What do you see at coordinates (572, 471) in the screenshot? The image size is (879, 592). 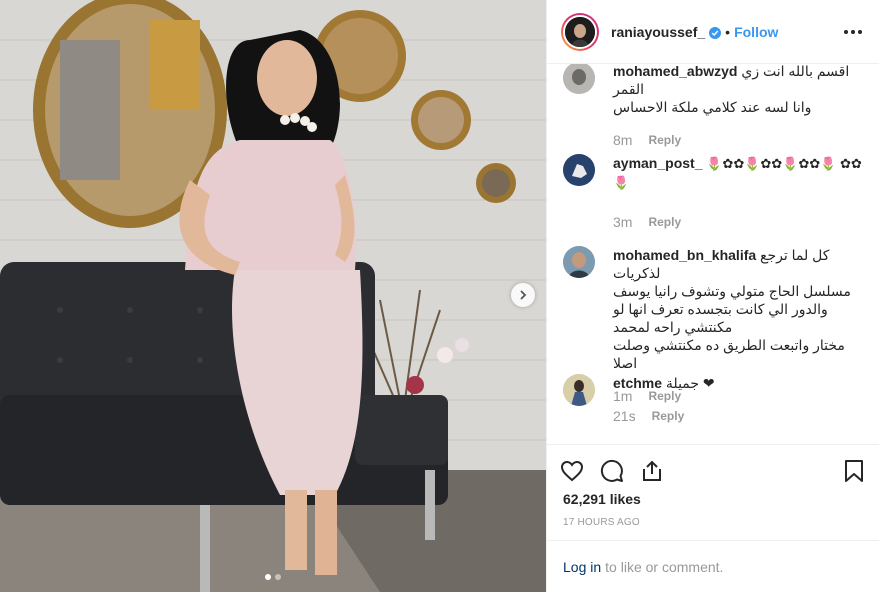 I see `like-heart-icon` at bounding box center [572, 471].